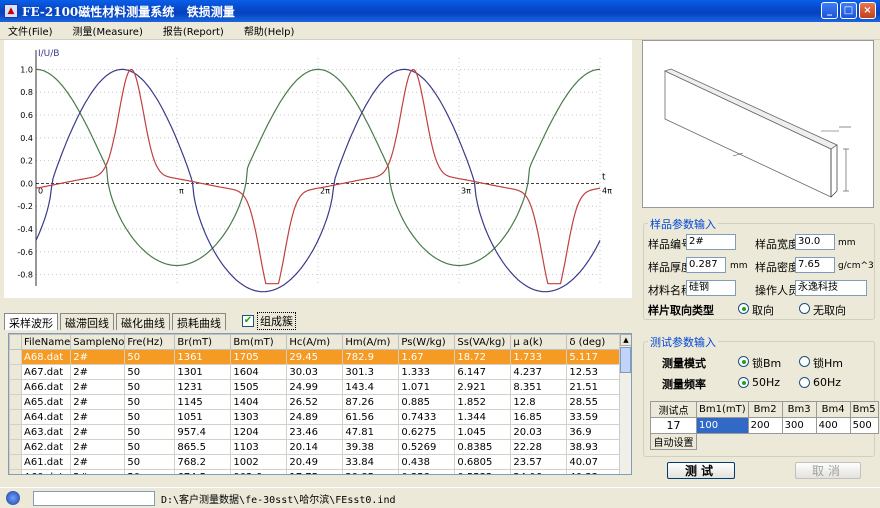 This screenshot has height=508, width=880. What do you see at coordinates (259, 342) in the screenshot?
I see `column-header: Bm(mT)` at bounding box center [259, 342].